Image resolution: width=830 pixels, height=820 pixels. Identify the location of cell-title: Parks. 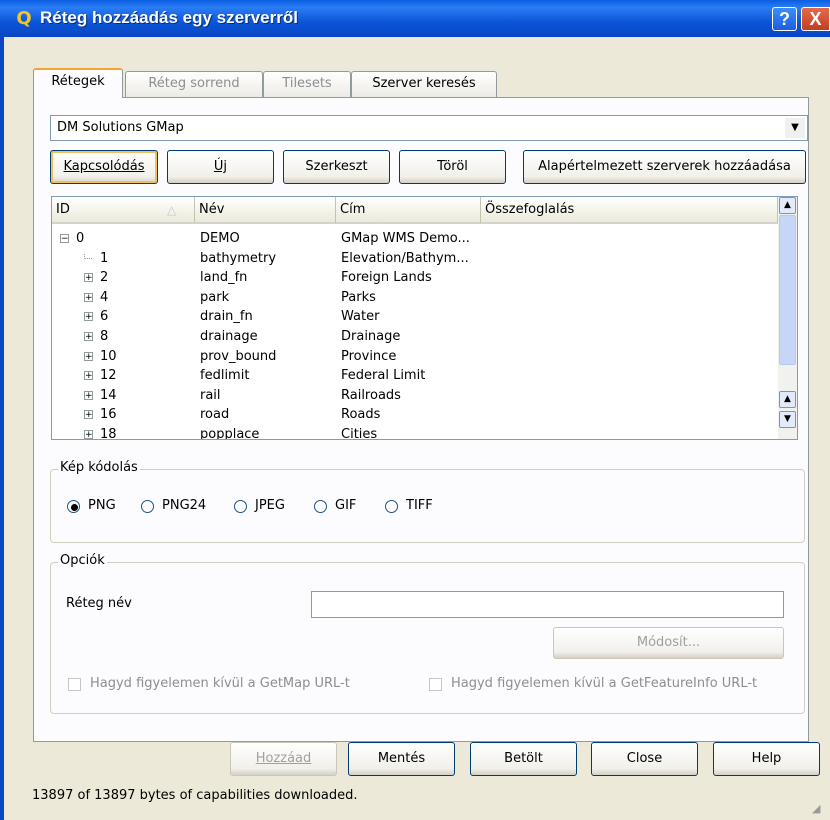
(358, 297).